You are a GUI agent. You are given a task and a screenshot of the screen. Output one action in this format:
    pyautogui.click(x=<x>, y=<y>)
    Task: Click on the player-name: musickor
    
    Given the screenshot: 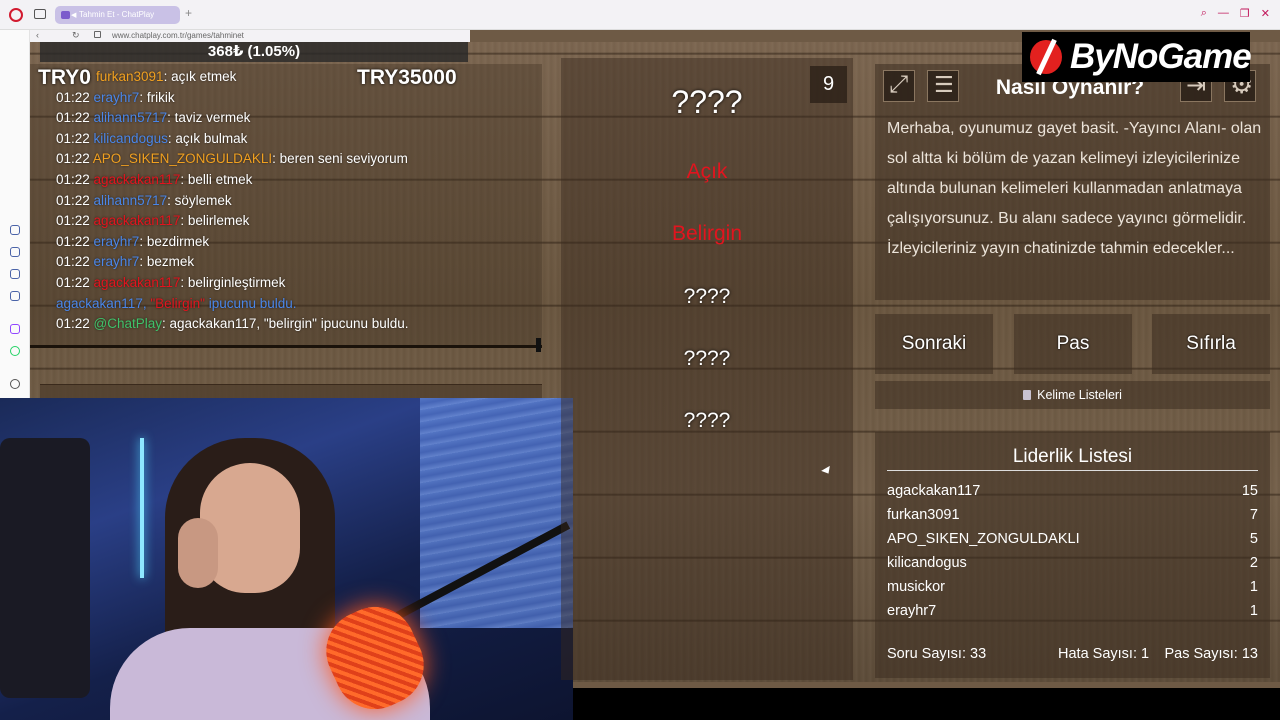 What is the action you would take?
    pyautogui.click(x=916, y=587)
    